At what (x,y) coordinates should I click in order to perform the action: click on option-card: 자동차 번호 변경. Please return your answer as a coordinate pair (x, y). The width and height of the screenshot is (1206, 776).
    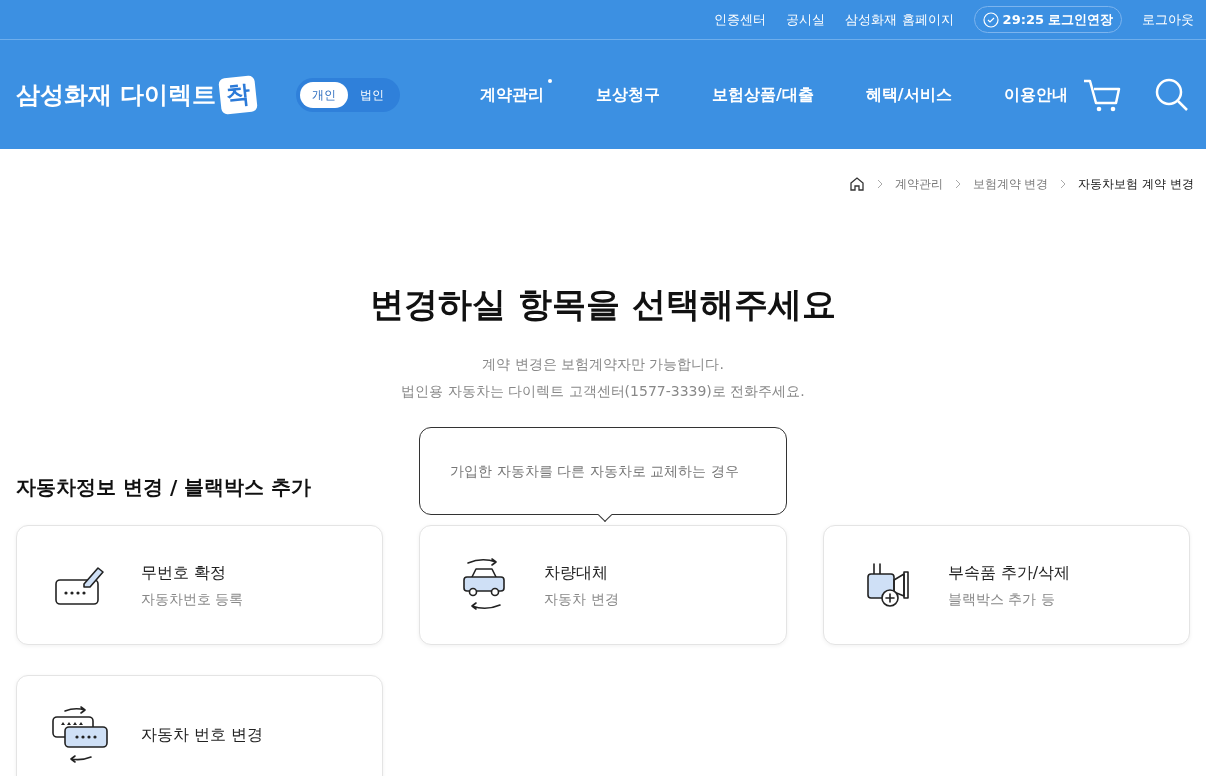
    Looking at the image, I should click on (200, 725).